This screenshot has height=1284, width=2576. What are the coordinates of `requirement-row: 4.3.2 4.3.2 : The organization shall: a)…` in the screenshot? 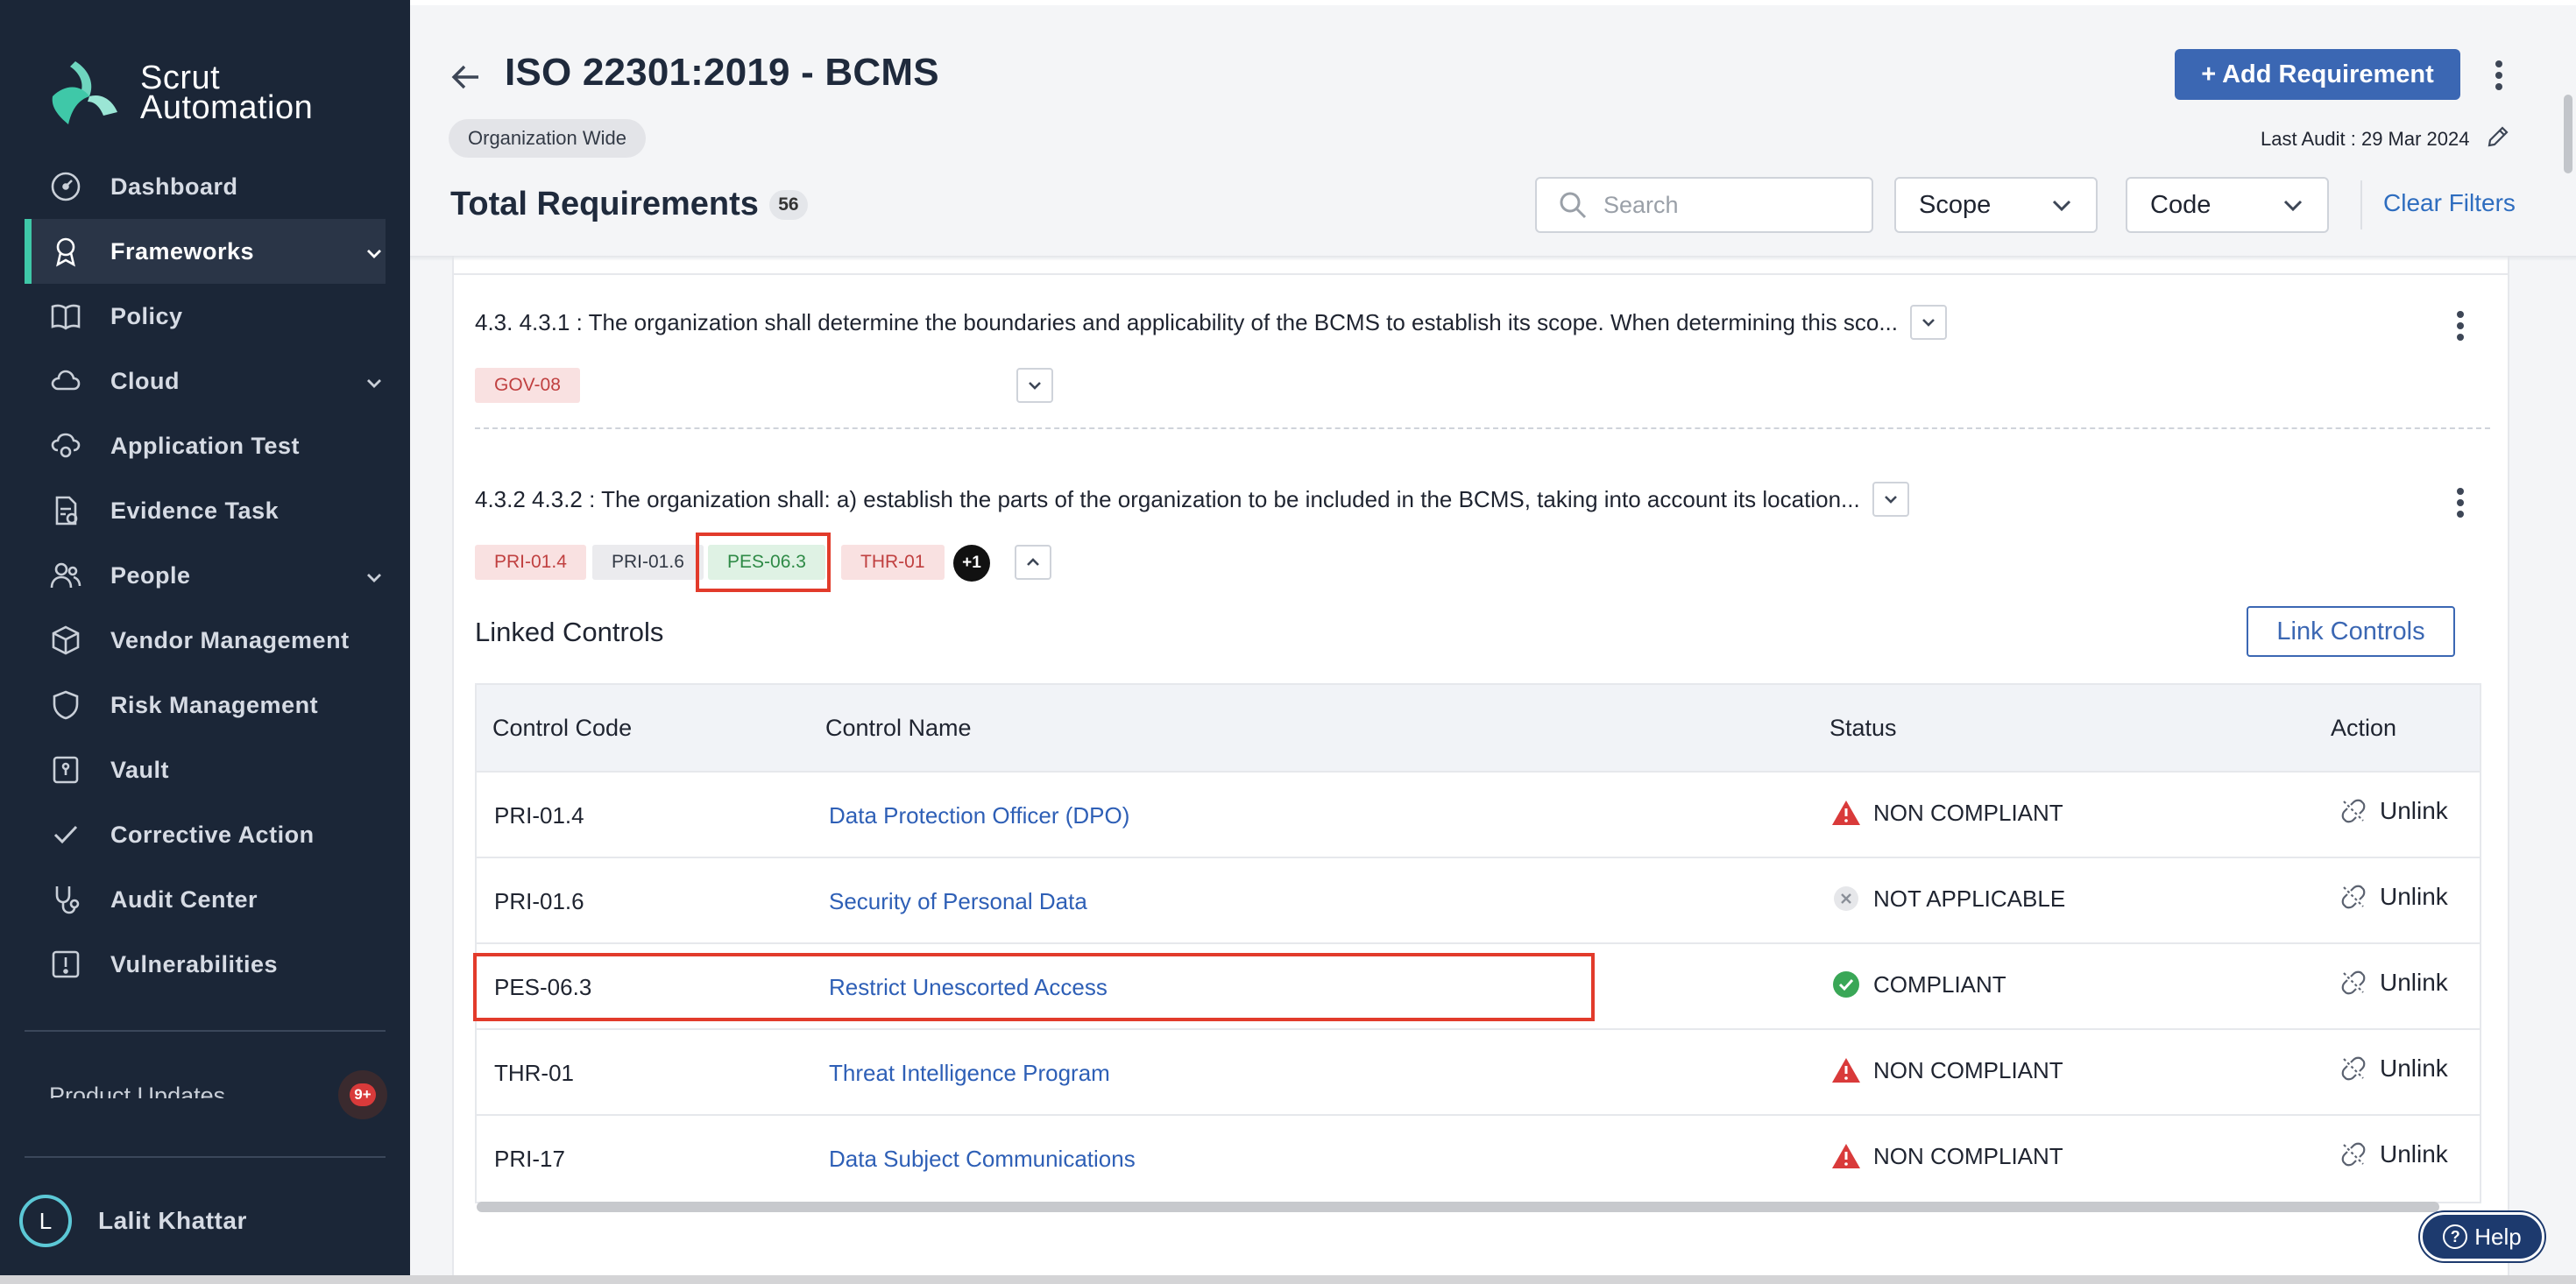 It's located at (1192, 499).